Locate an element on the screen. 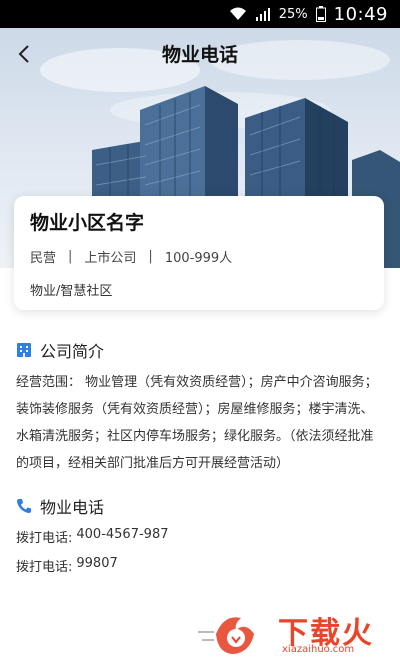 This screenshot has width=400, height=666. phone-number: 400-4567-987 is located at coordinates (122, 536).